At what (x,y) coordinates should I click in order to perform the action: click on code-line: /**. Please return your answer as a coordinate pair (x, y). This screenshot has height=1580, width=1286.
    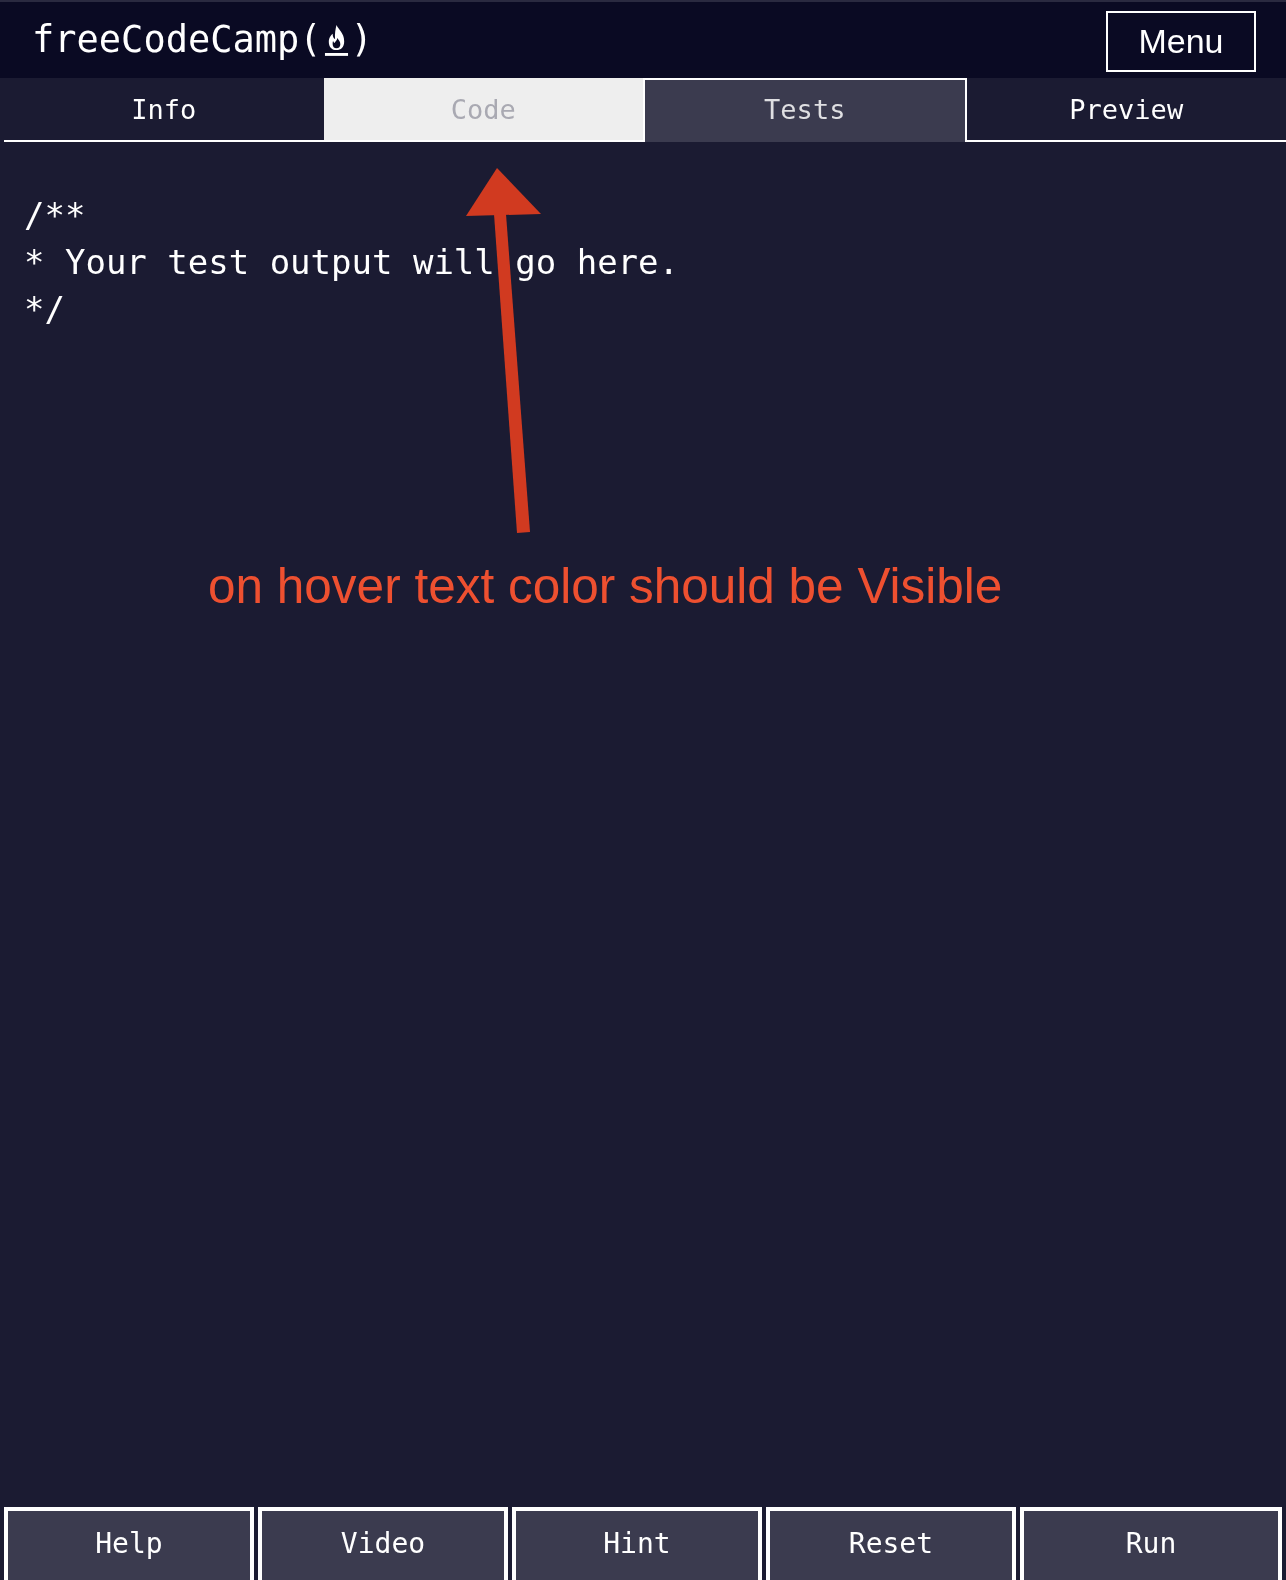
    Looking at the image, I should click on (55, 215).